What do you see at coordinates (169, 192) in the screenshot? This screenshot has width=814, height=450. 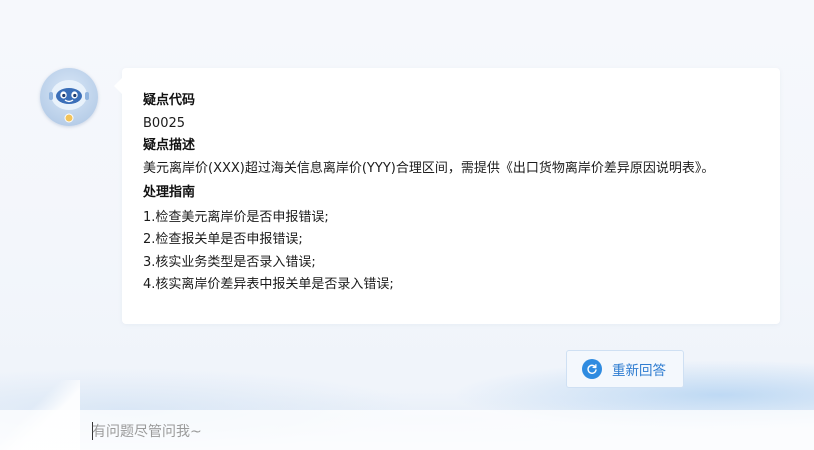 I see `guide-heading: 处理指南` at bounding box center [169, 192].